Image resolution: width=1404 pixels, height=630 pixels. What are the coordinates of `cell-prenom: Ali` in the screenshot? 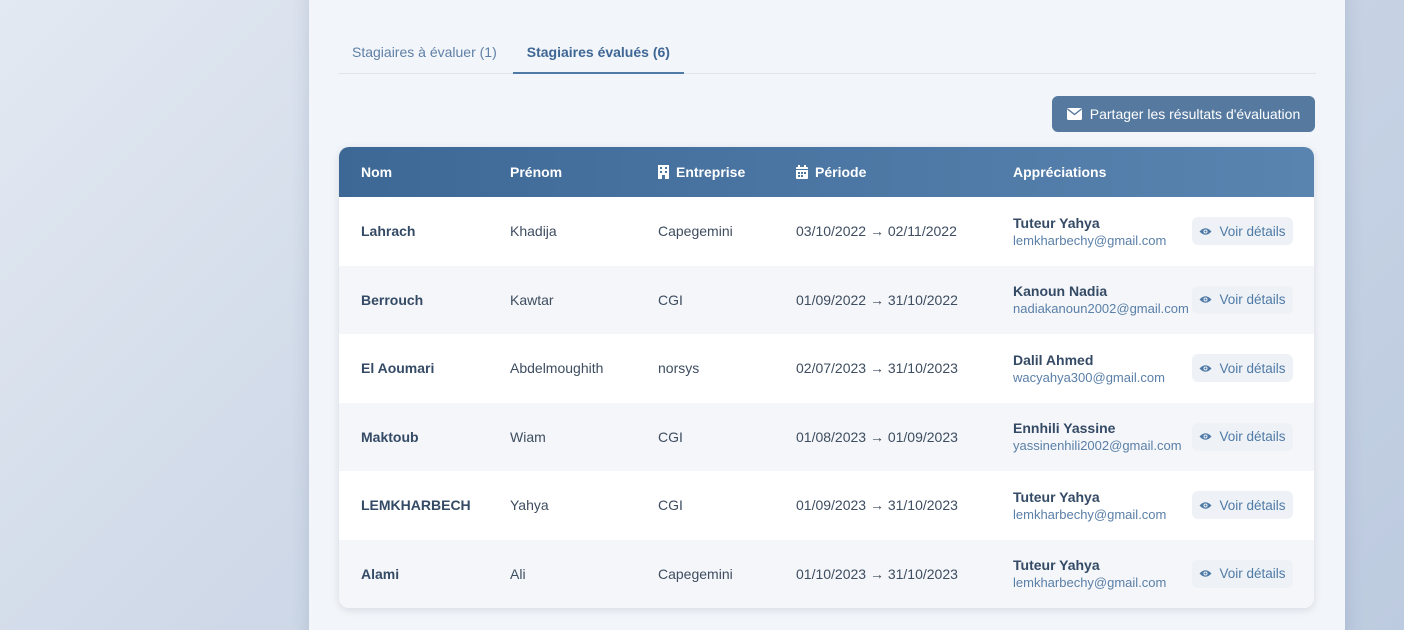 It's located at (518, 573).